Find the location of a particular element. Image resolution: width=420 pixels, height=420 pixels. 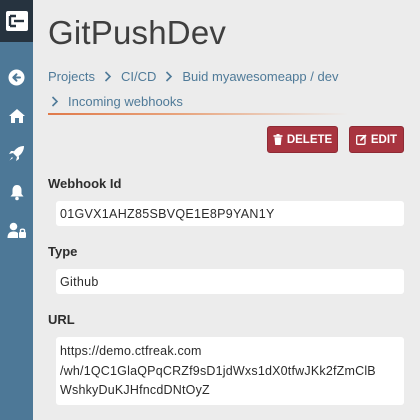

breadcrumb-build: Buid myawesomeapp / dev is located at coordinates (260, 76).